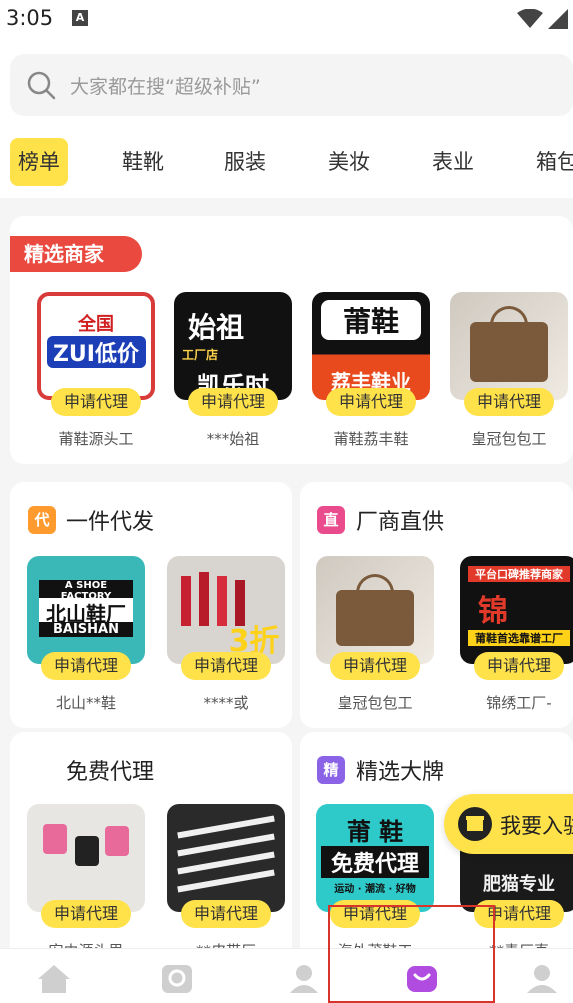 This screenshot has width=573, height=1003. I want to click on store-card: 3折 申请代理 ****或, so click(226, 634).